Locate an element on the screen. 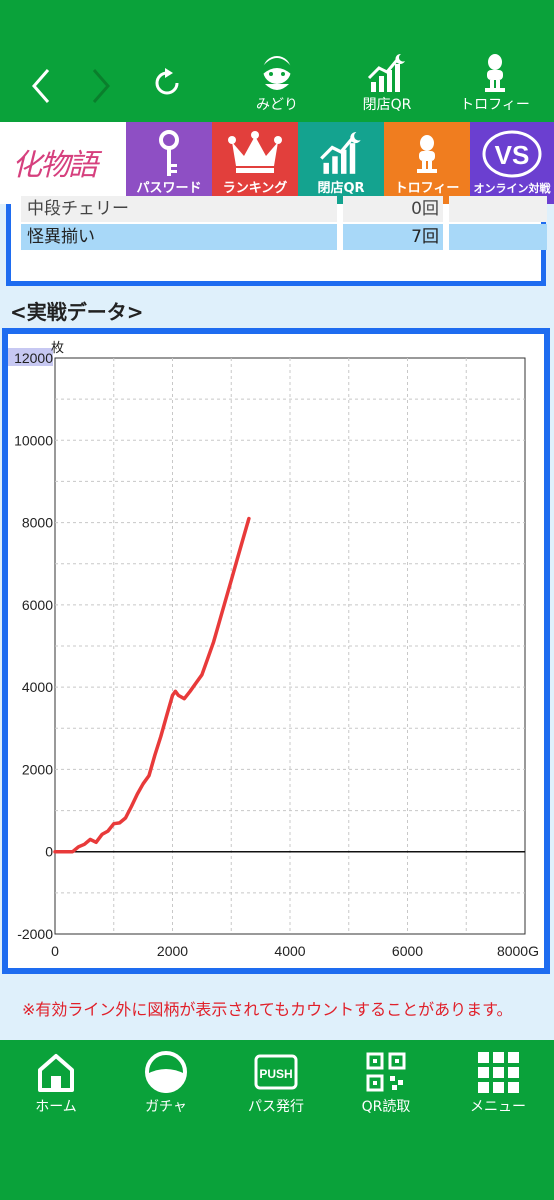 Image resolution: width=554 pixels, height=1200 pixels. menu-tiles: 化物語 パスワード ランキング 閉店QR トロフィー VS オンライン対戦 is located at coordinates (277, 163).